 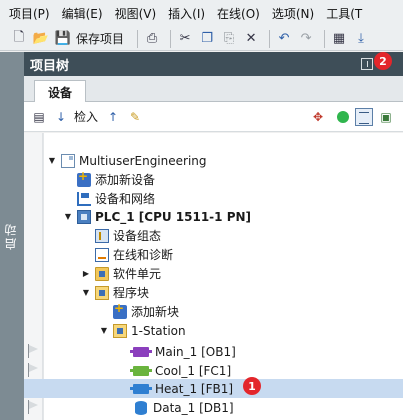 What do you see at coordinates (223, 160) in the screenshot?
I see `tree-item-project: ▼ MultiuserEngineering` at bounding box center [223, 160].